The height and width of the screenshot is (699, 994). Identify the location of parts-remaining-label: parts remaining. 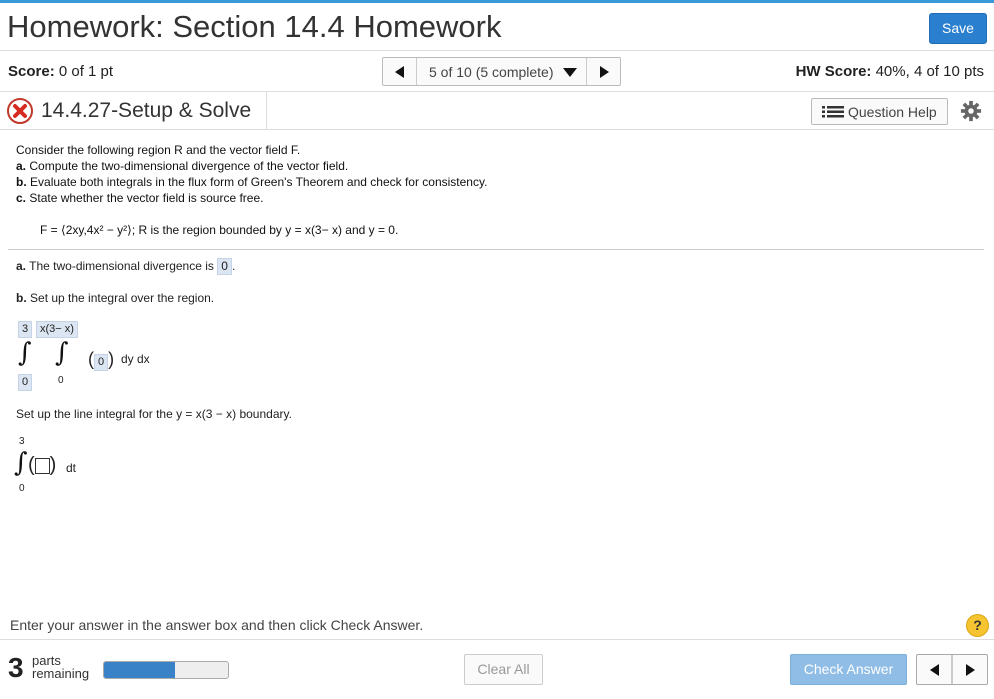
(60, 667).